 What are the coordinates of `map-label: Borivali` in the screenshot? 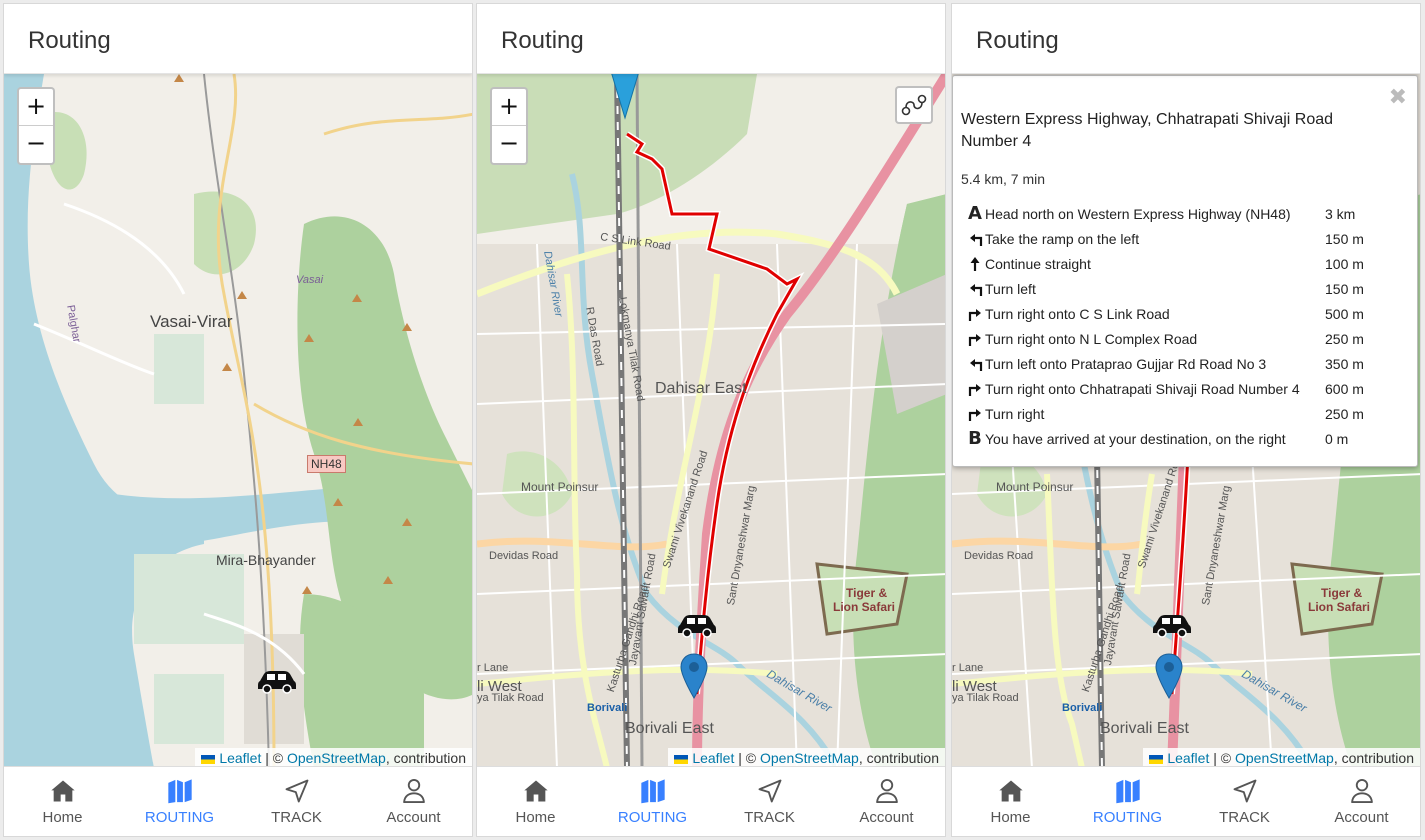 It's located at (607, 708).